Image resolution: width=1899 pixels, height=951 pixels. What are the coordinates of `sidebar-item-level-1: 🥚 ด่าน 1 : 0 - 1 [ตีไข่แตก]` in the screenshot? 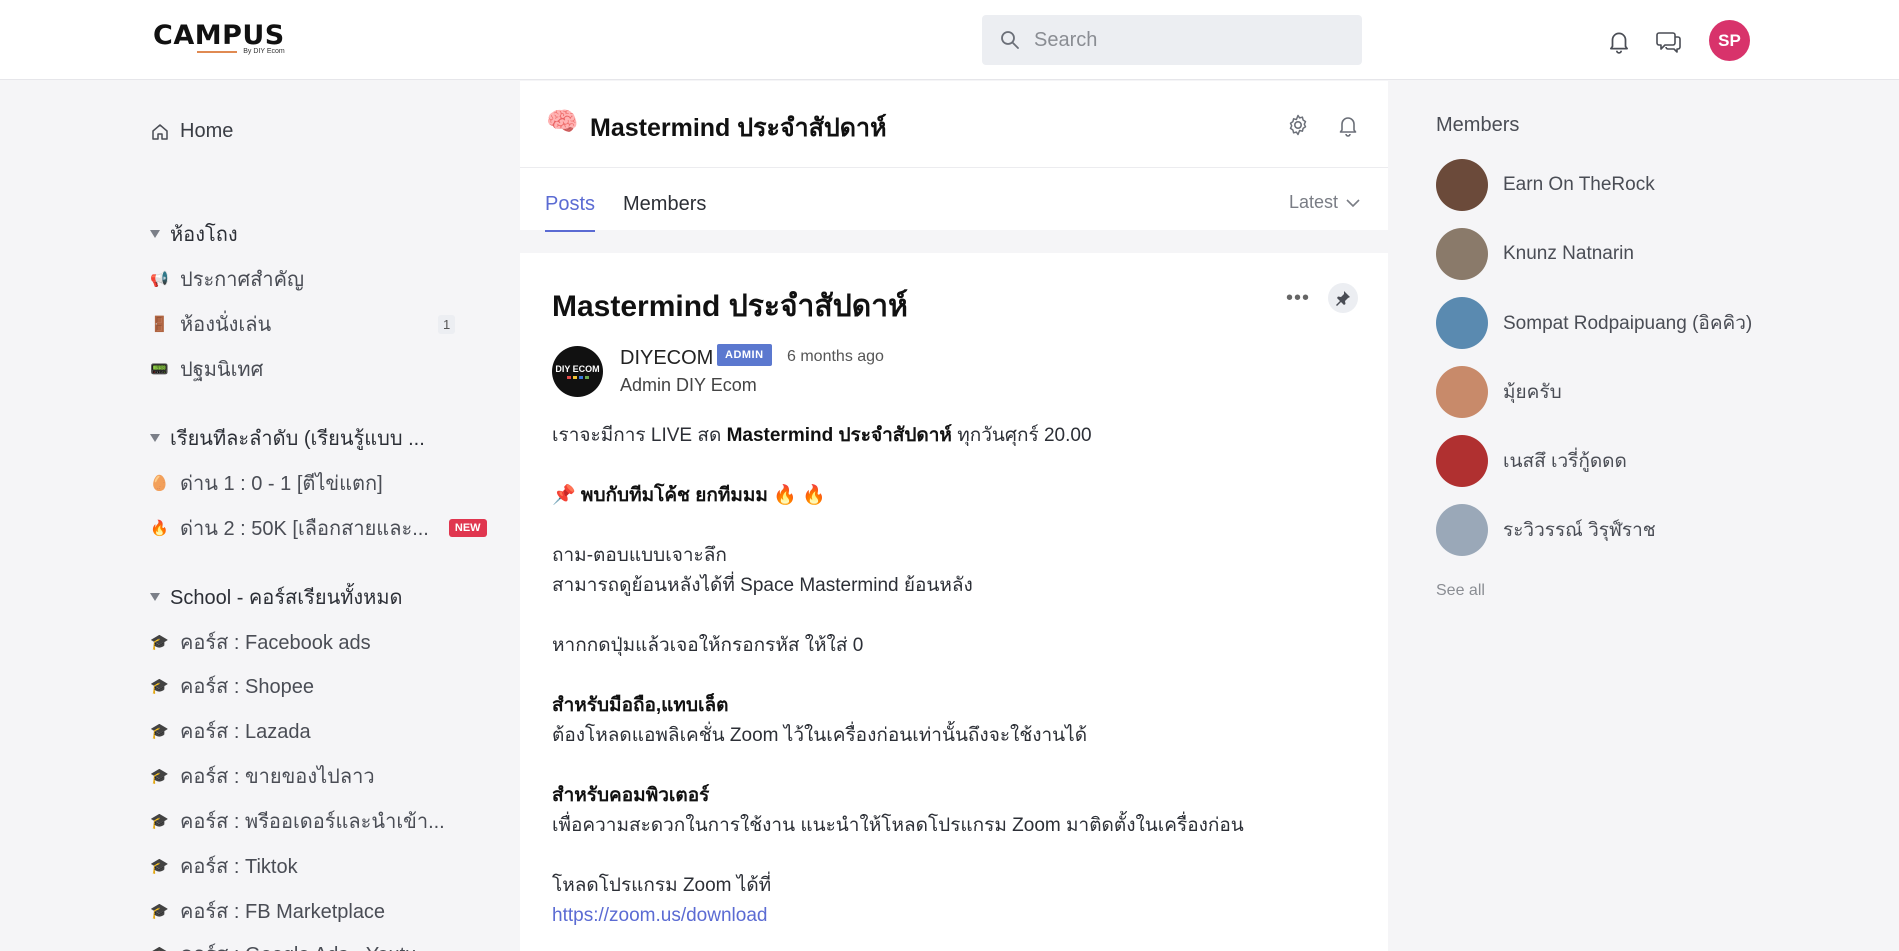 It's located at (315, 483).